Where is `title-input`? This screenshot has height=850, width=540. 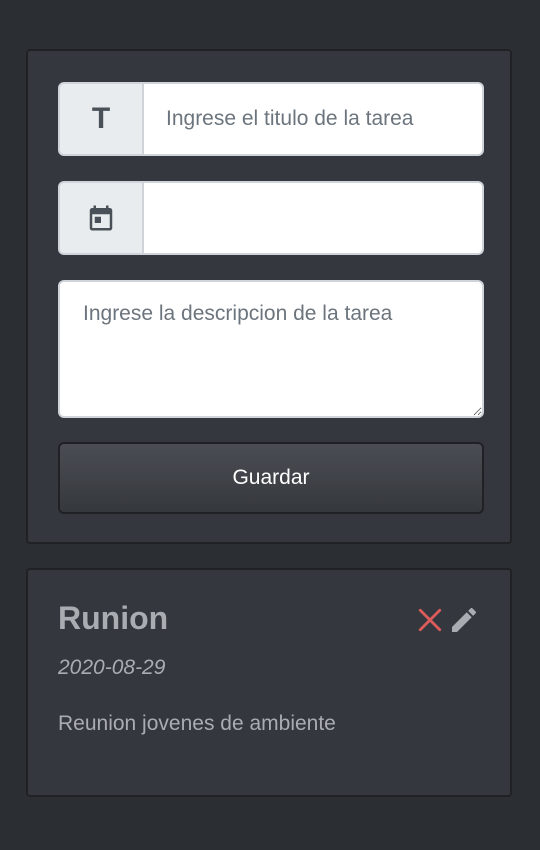
title-input is located at coordinates (314, 119).